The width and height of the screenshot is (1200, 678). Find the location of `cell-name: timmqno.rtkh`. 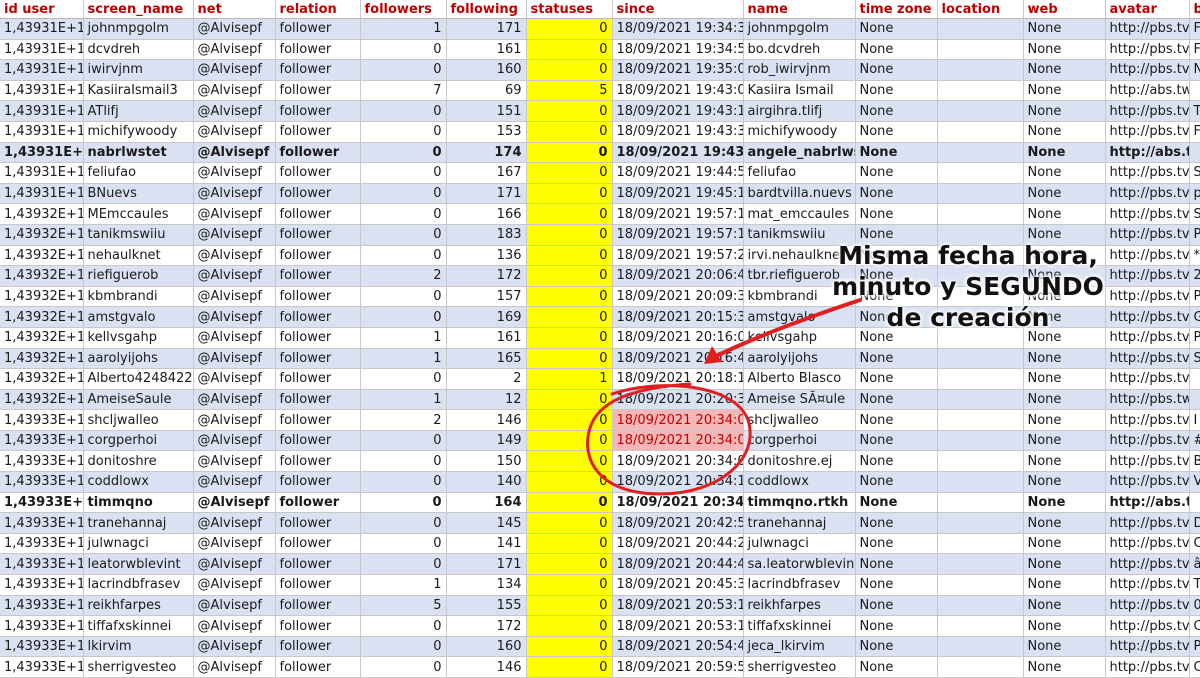

cell-name: timmqno.rtkh is located at coordinates (799, 503).